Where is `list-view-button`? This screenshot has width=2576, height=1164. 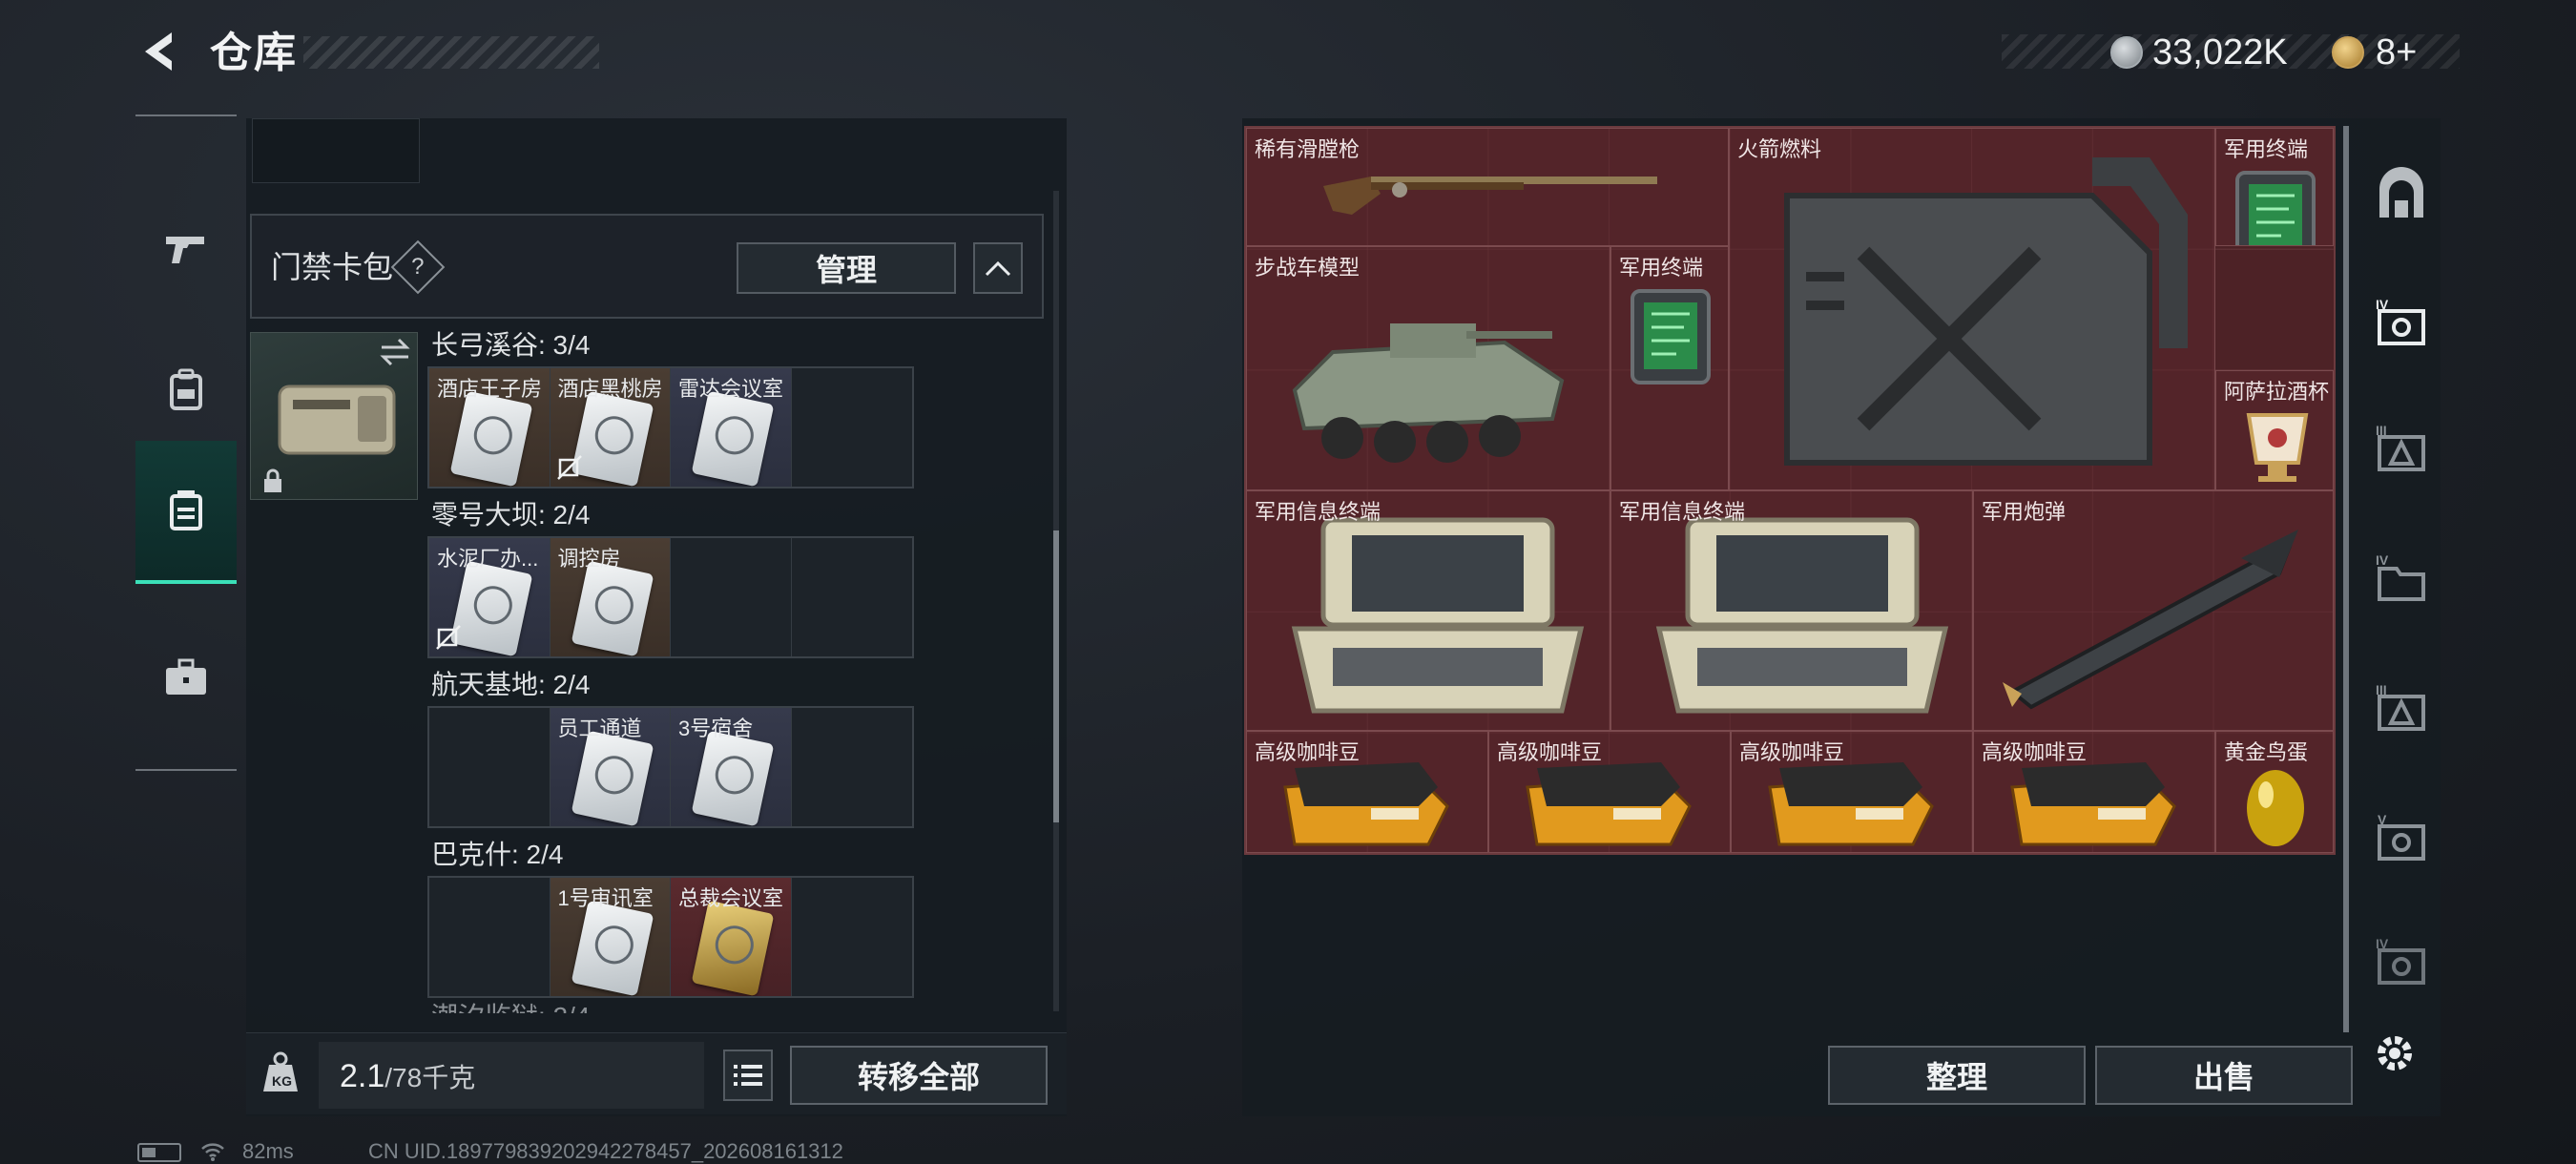 list-view-button is located at coordinates (748, 1075).